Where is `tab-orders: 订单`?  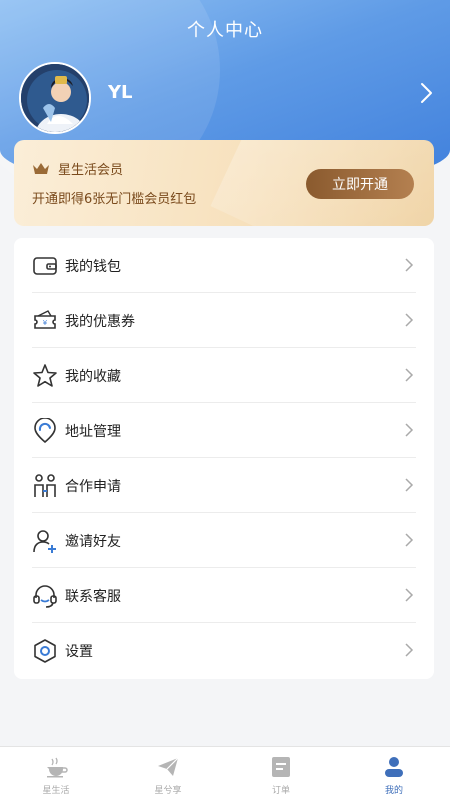 tab-orders: 订单 is located at coordinates (281, 773).